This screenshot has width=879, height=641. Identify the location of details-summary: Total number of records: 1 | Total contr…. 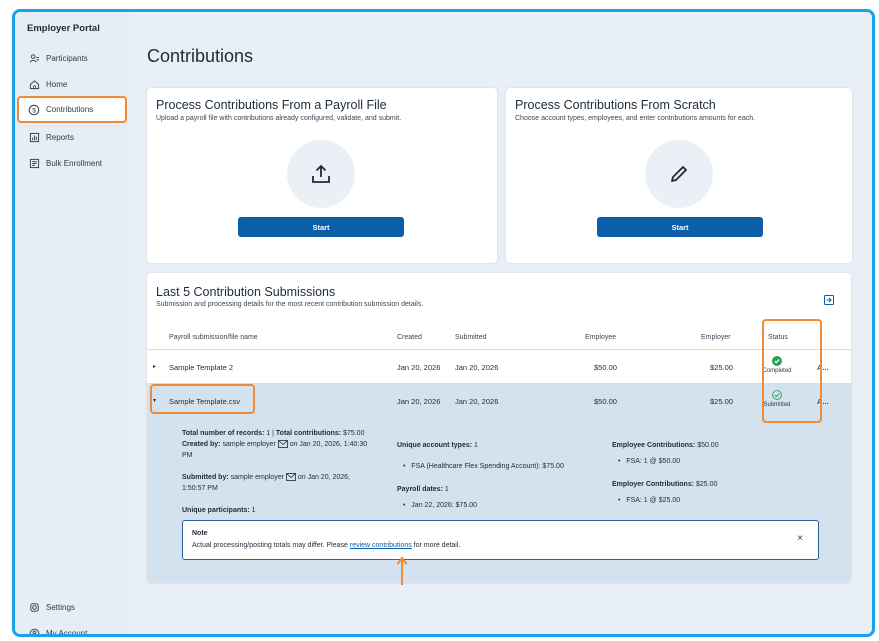
(273, 433).